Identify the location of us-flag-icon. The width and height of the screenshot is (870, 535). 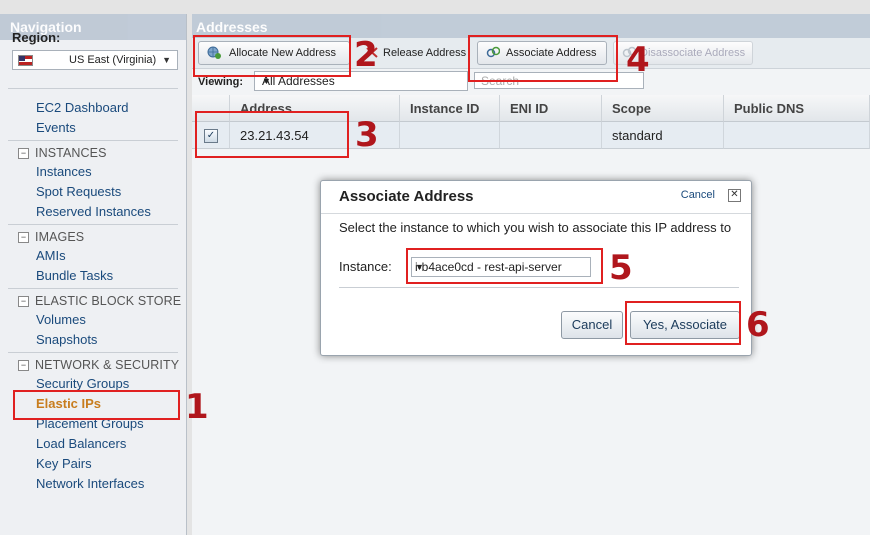
(25, 60).